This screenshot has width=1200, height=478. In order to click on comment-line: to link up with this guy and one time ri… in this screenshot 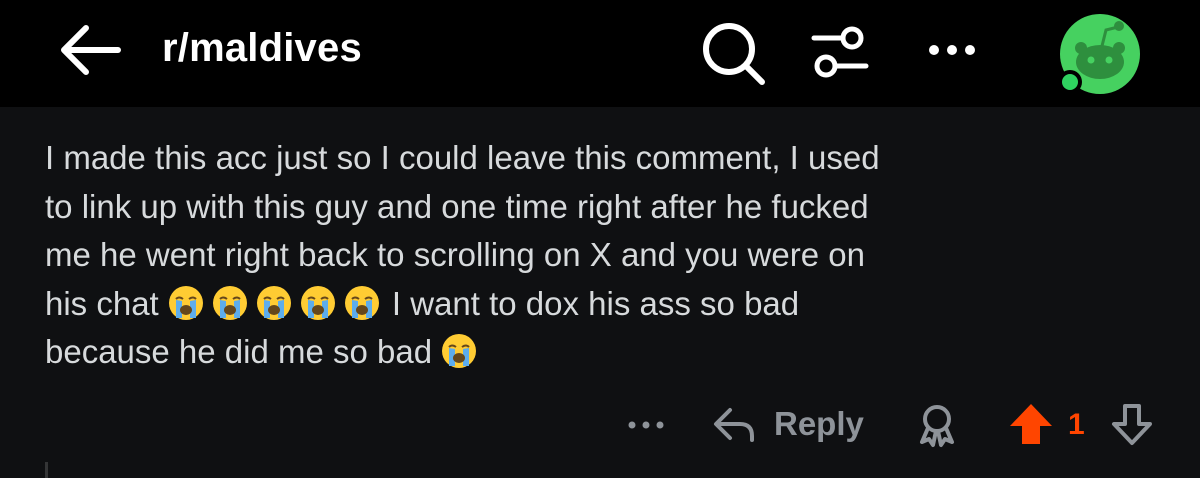, I will do `click(457, 206)`.